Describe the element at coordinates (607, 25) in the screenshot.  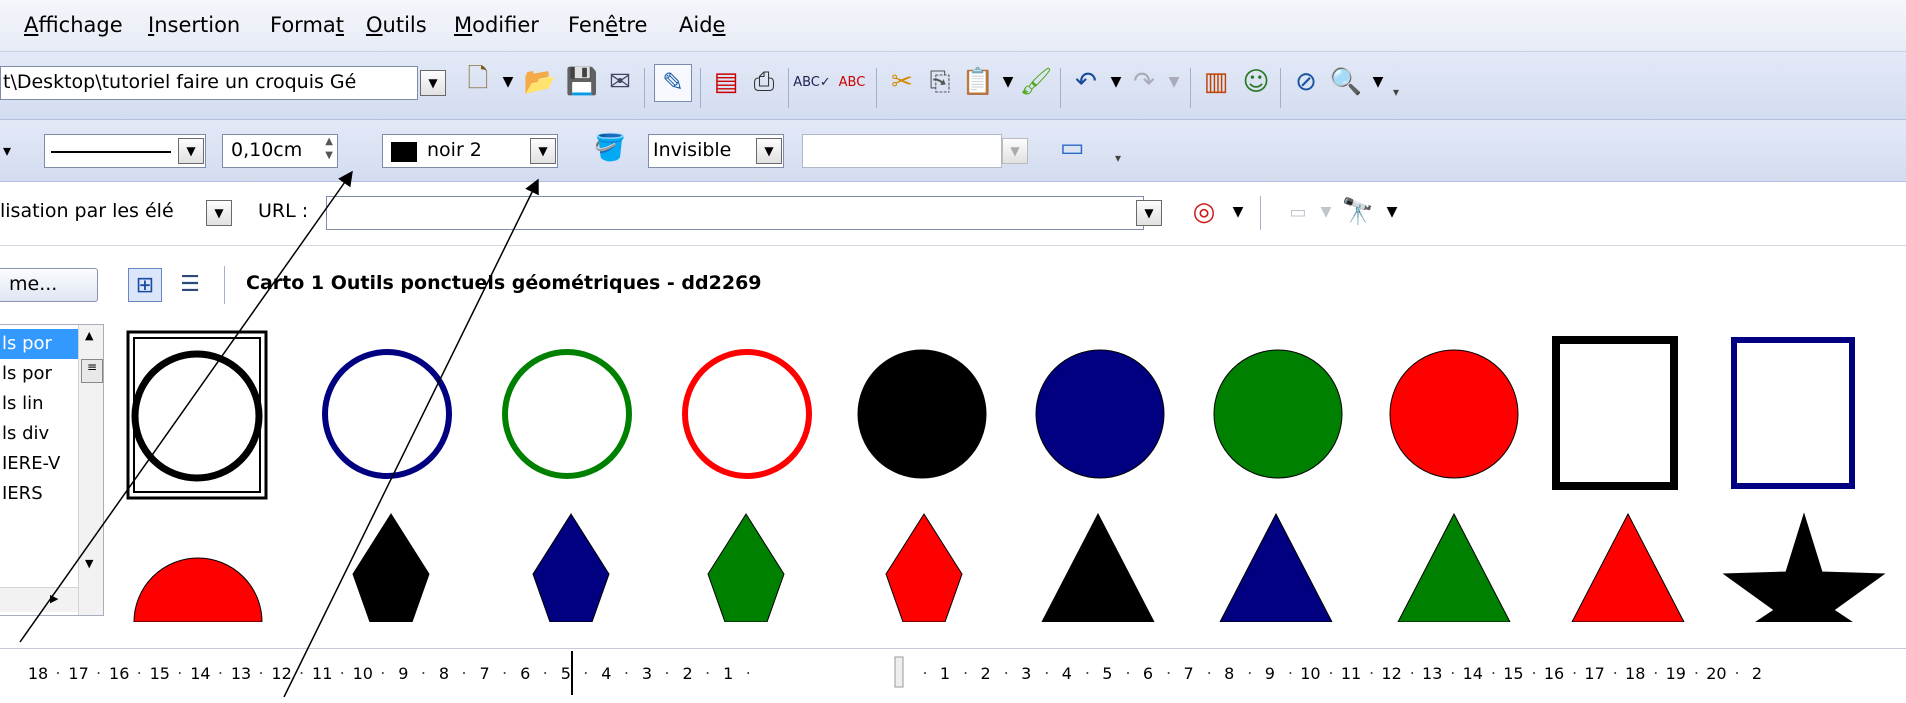
I see `menu-fentre: Fenêtre` at that location.